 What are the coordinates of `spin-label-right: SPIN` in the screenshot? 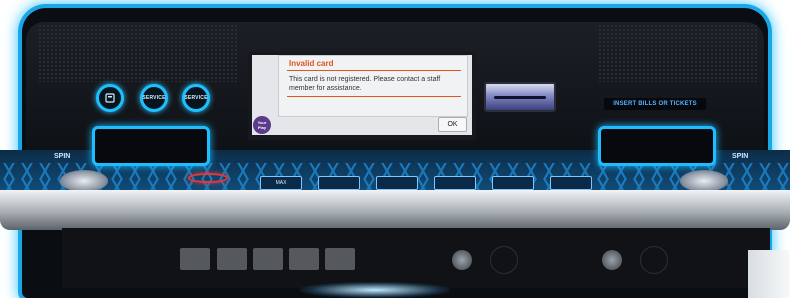 It's located at (740, 156).